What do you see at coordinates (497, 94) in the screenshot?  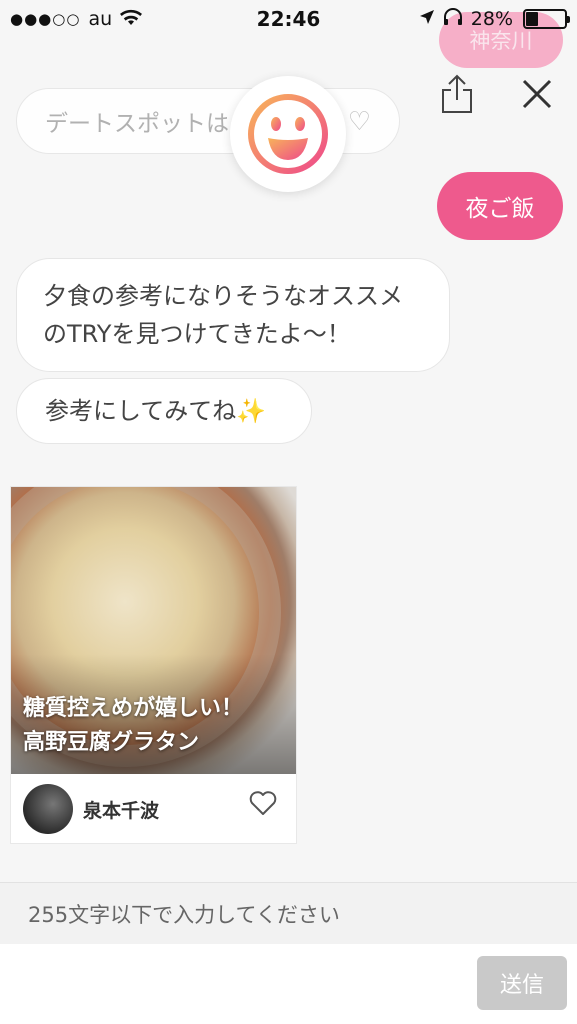 I see `top-actions` at bounding box center [497, 94].